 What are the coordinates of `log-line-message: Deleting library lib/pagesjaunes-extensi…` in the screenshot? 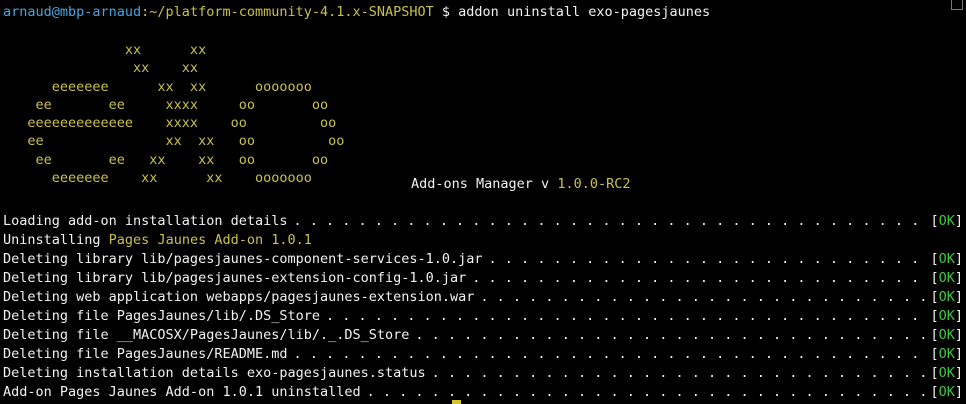 It's located at (235, 278).